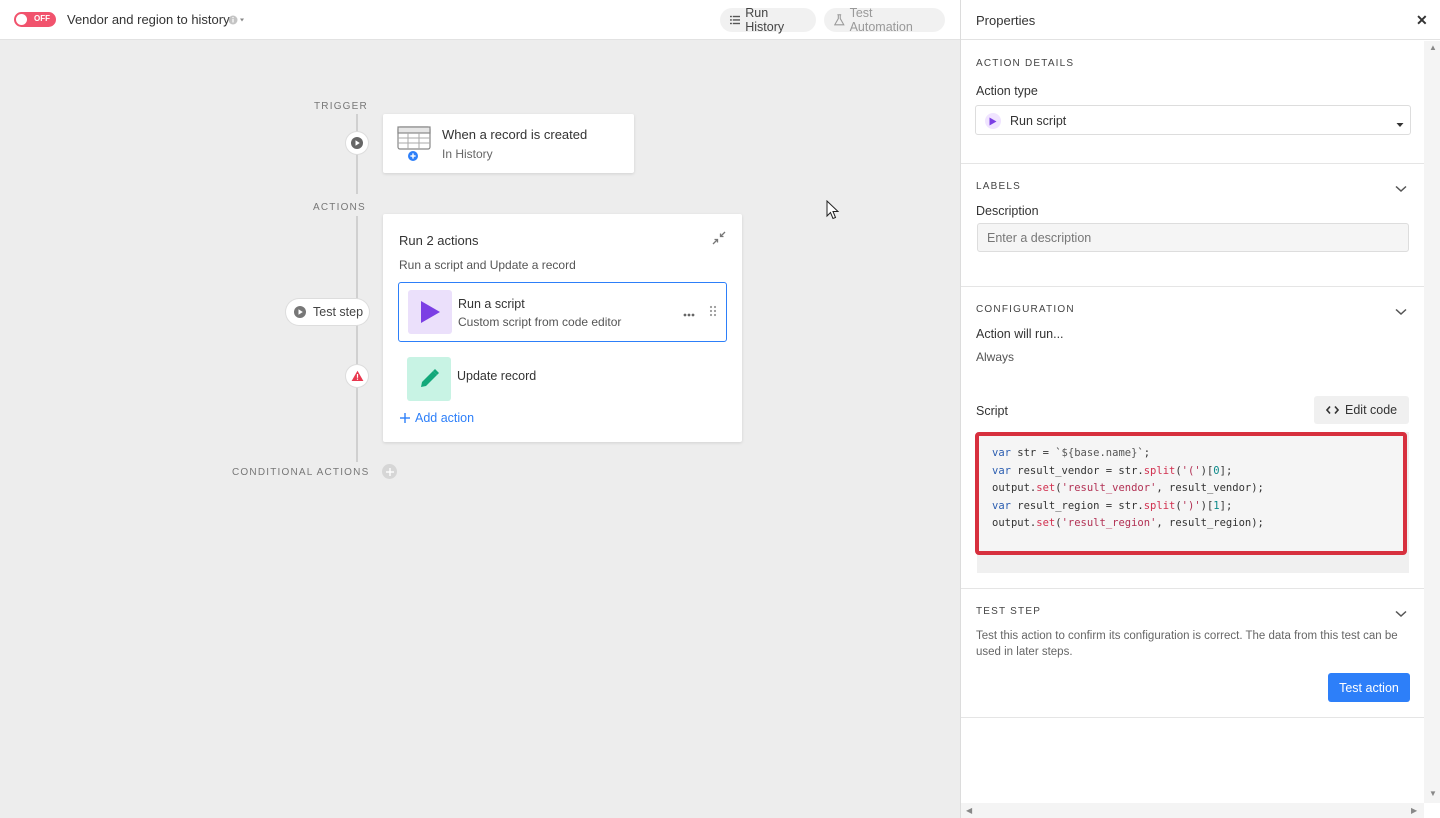 The height and width of the screenshot is (818, 1440). What do you see at coordinates (491, 304) in the screenshot?
I see `step-title: Run a script` at bounding box center [491, 304].